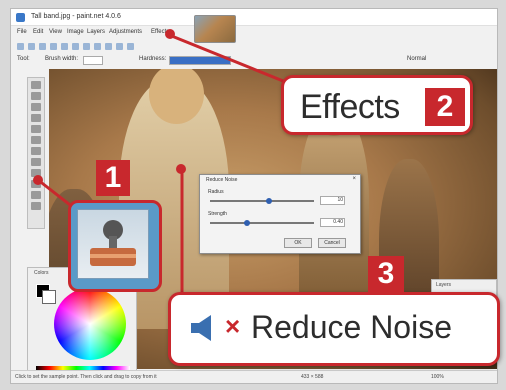 The image size is (506, 390). What do you see at coordinates (96, 32) in the screenshot?
I see `menu-layers: Layers` at bounding box center [96, 32].